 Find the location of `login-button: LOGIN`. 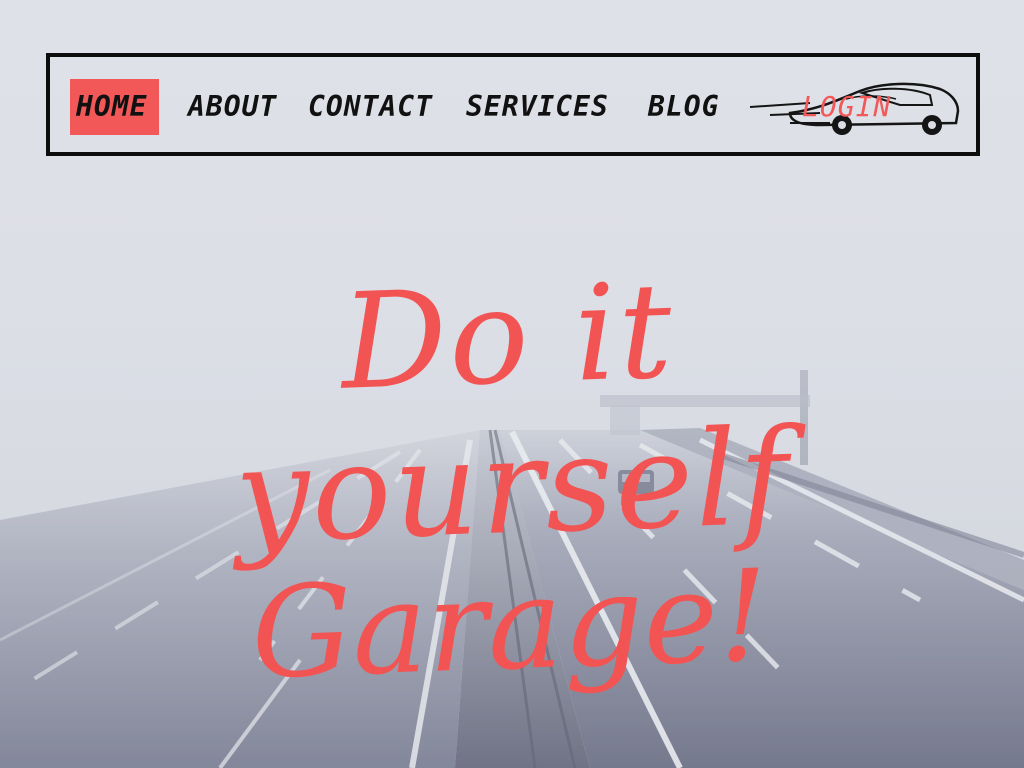

login-button: LOGIN is located at coordinates (846, 107).